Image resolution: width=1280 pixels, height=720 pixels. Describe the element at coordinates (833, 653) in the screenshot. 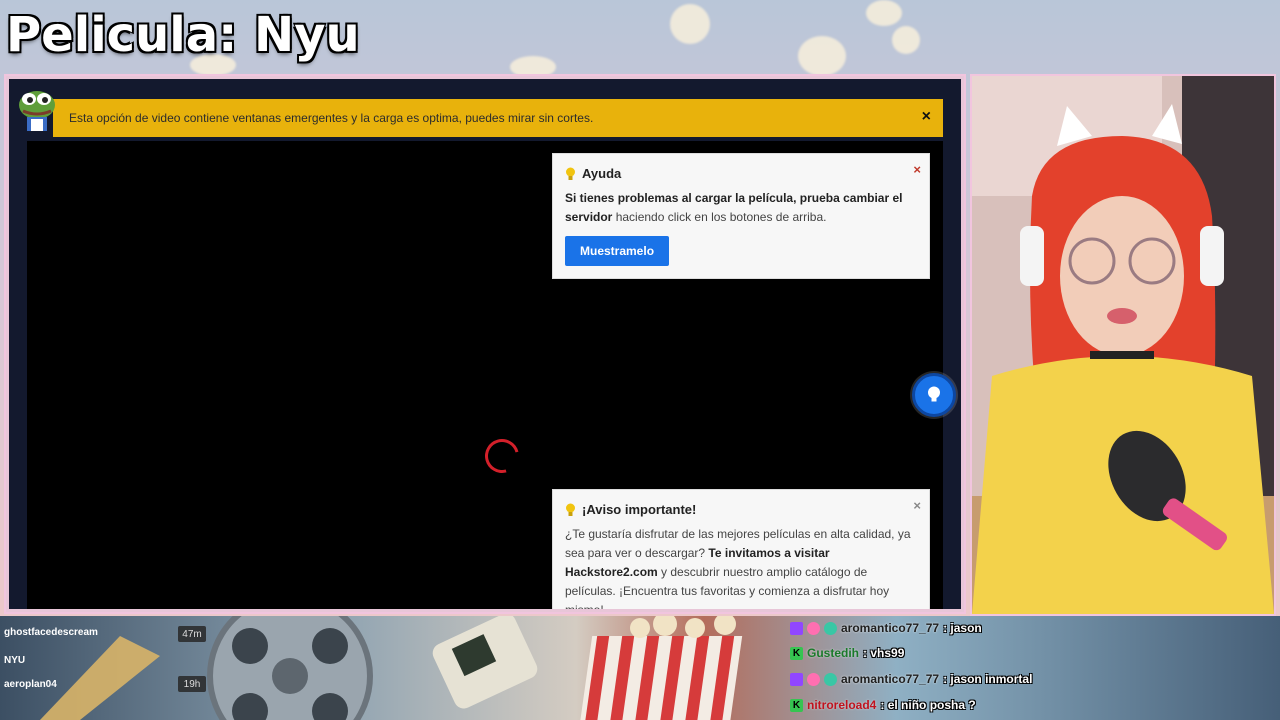

I see `chat-username: Gustedih` at that location.